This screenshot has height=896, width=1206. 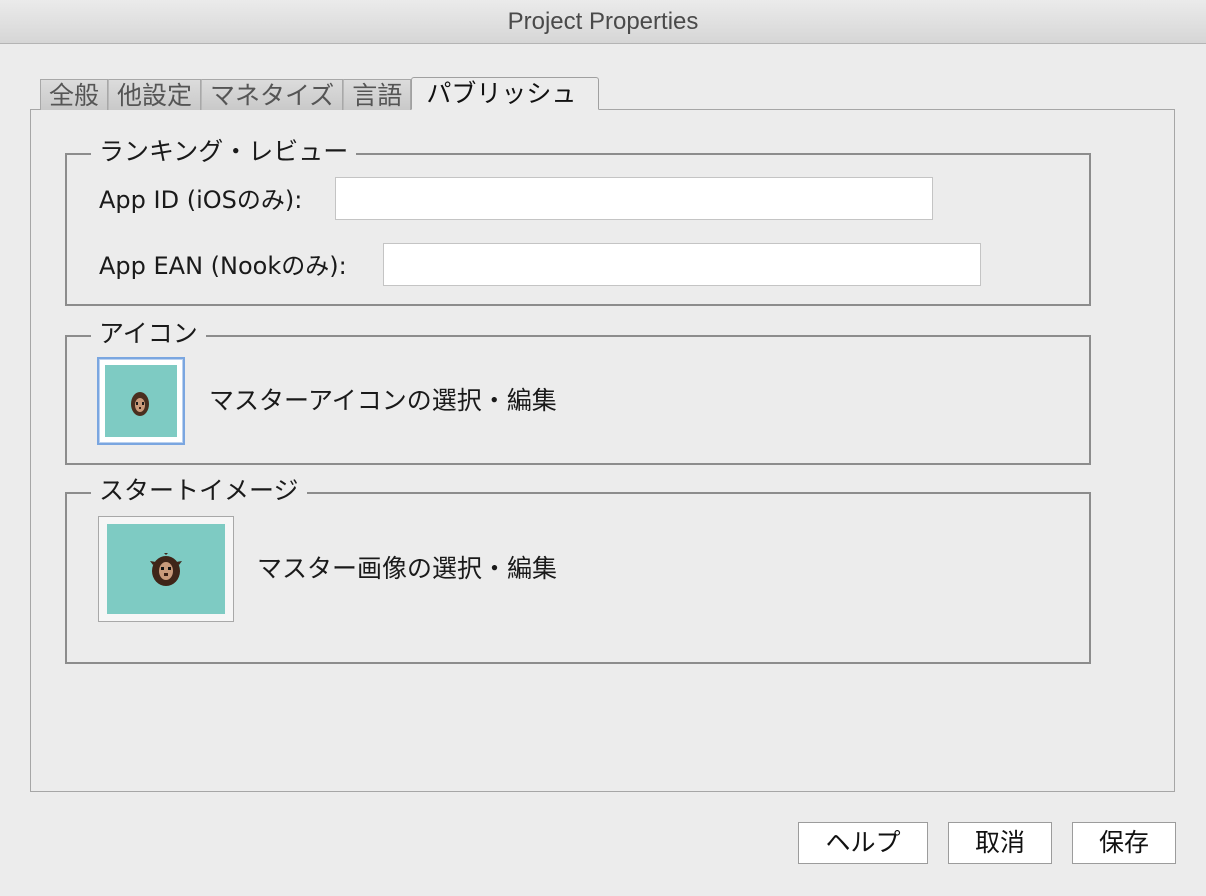 What do you see at coordinates (1124, 843) in the screenshot?
I see `save-button: 保存` at bounding box center [1124, 843].